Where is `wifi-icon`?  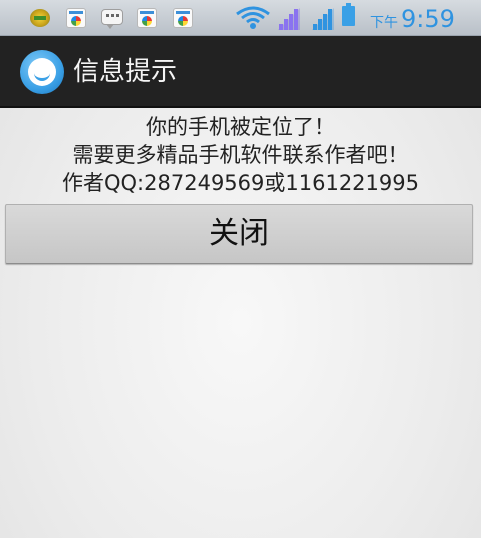 wifi-icon is located at coordinates (253, 17).